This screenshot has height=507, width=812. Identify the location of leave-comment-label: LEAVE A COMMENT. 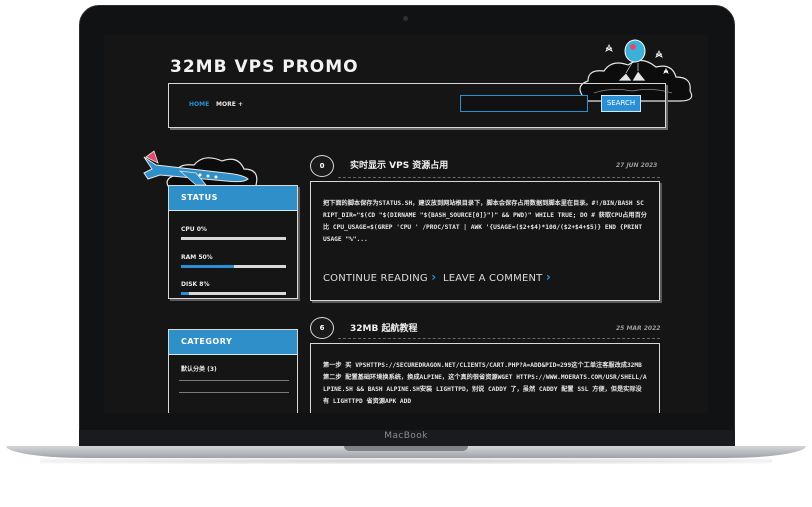
(493, 278).